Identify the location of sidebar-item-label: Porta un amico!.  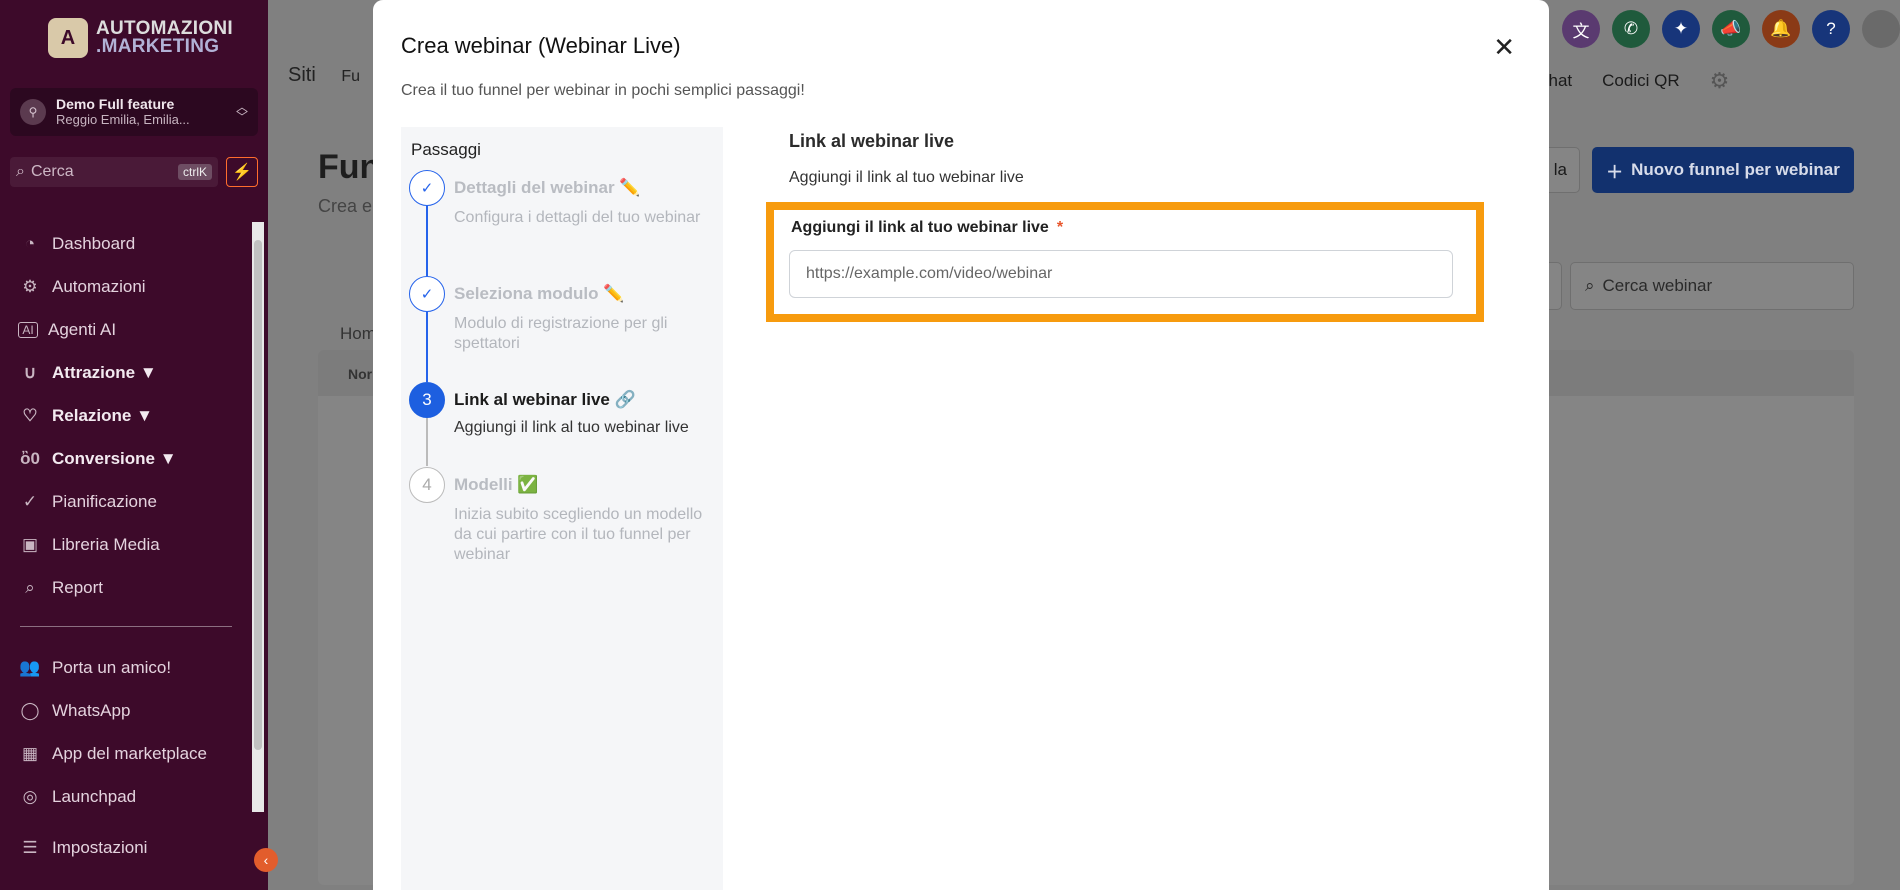
(112, 667).